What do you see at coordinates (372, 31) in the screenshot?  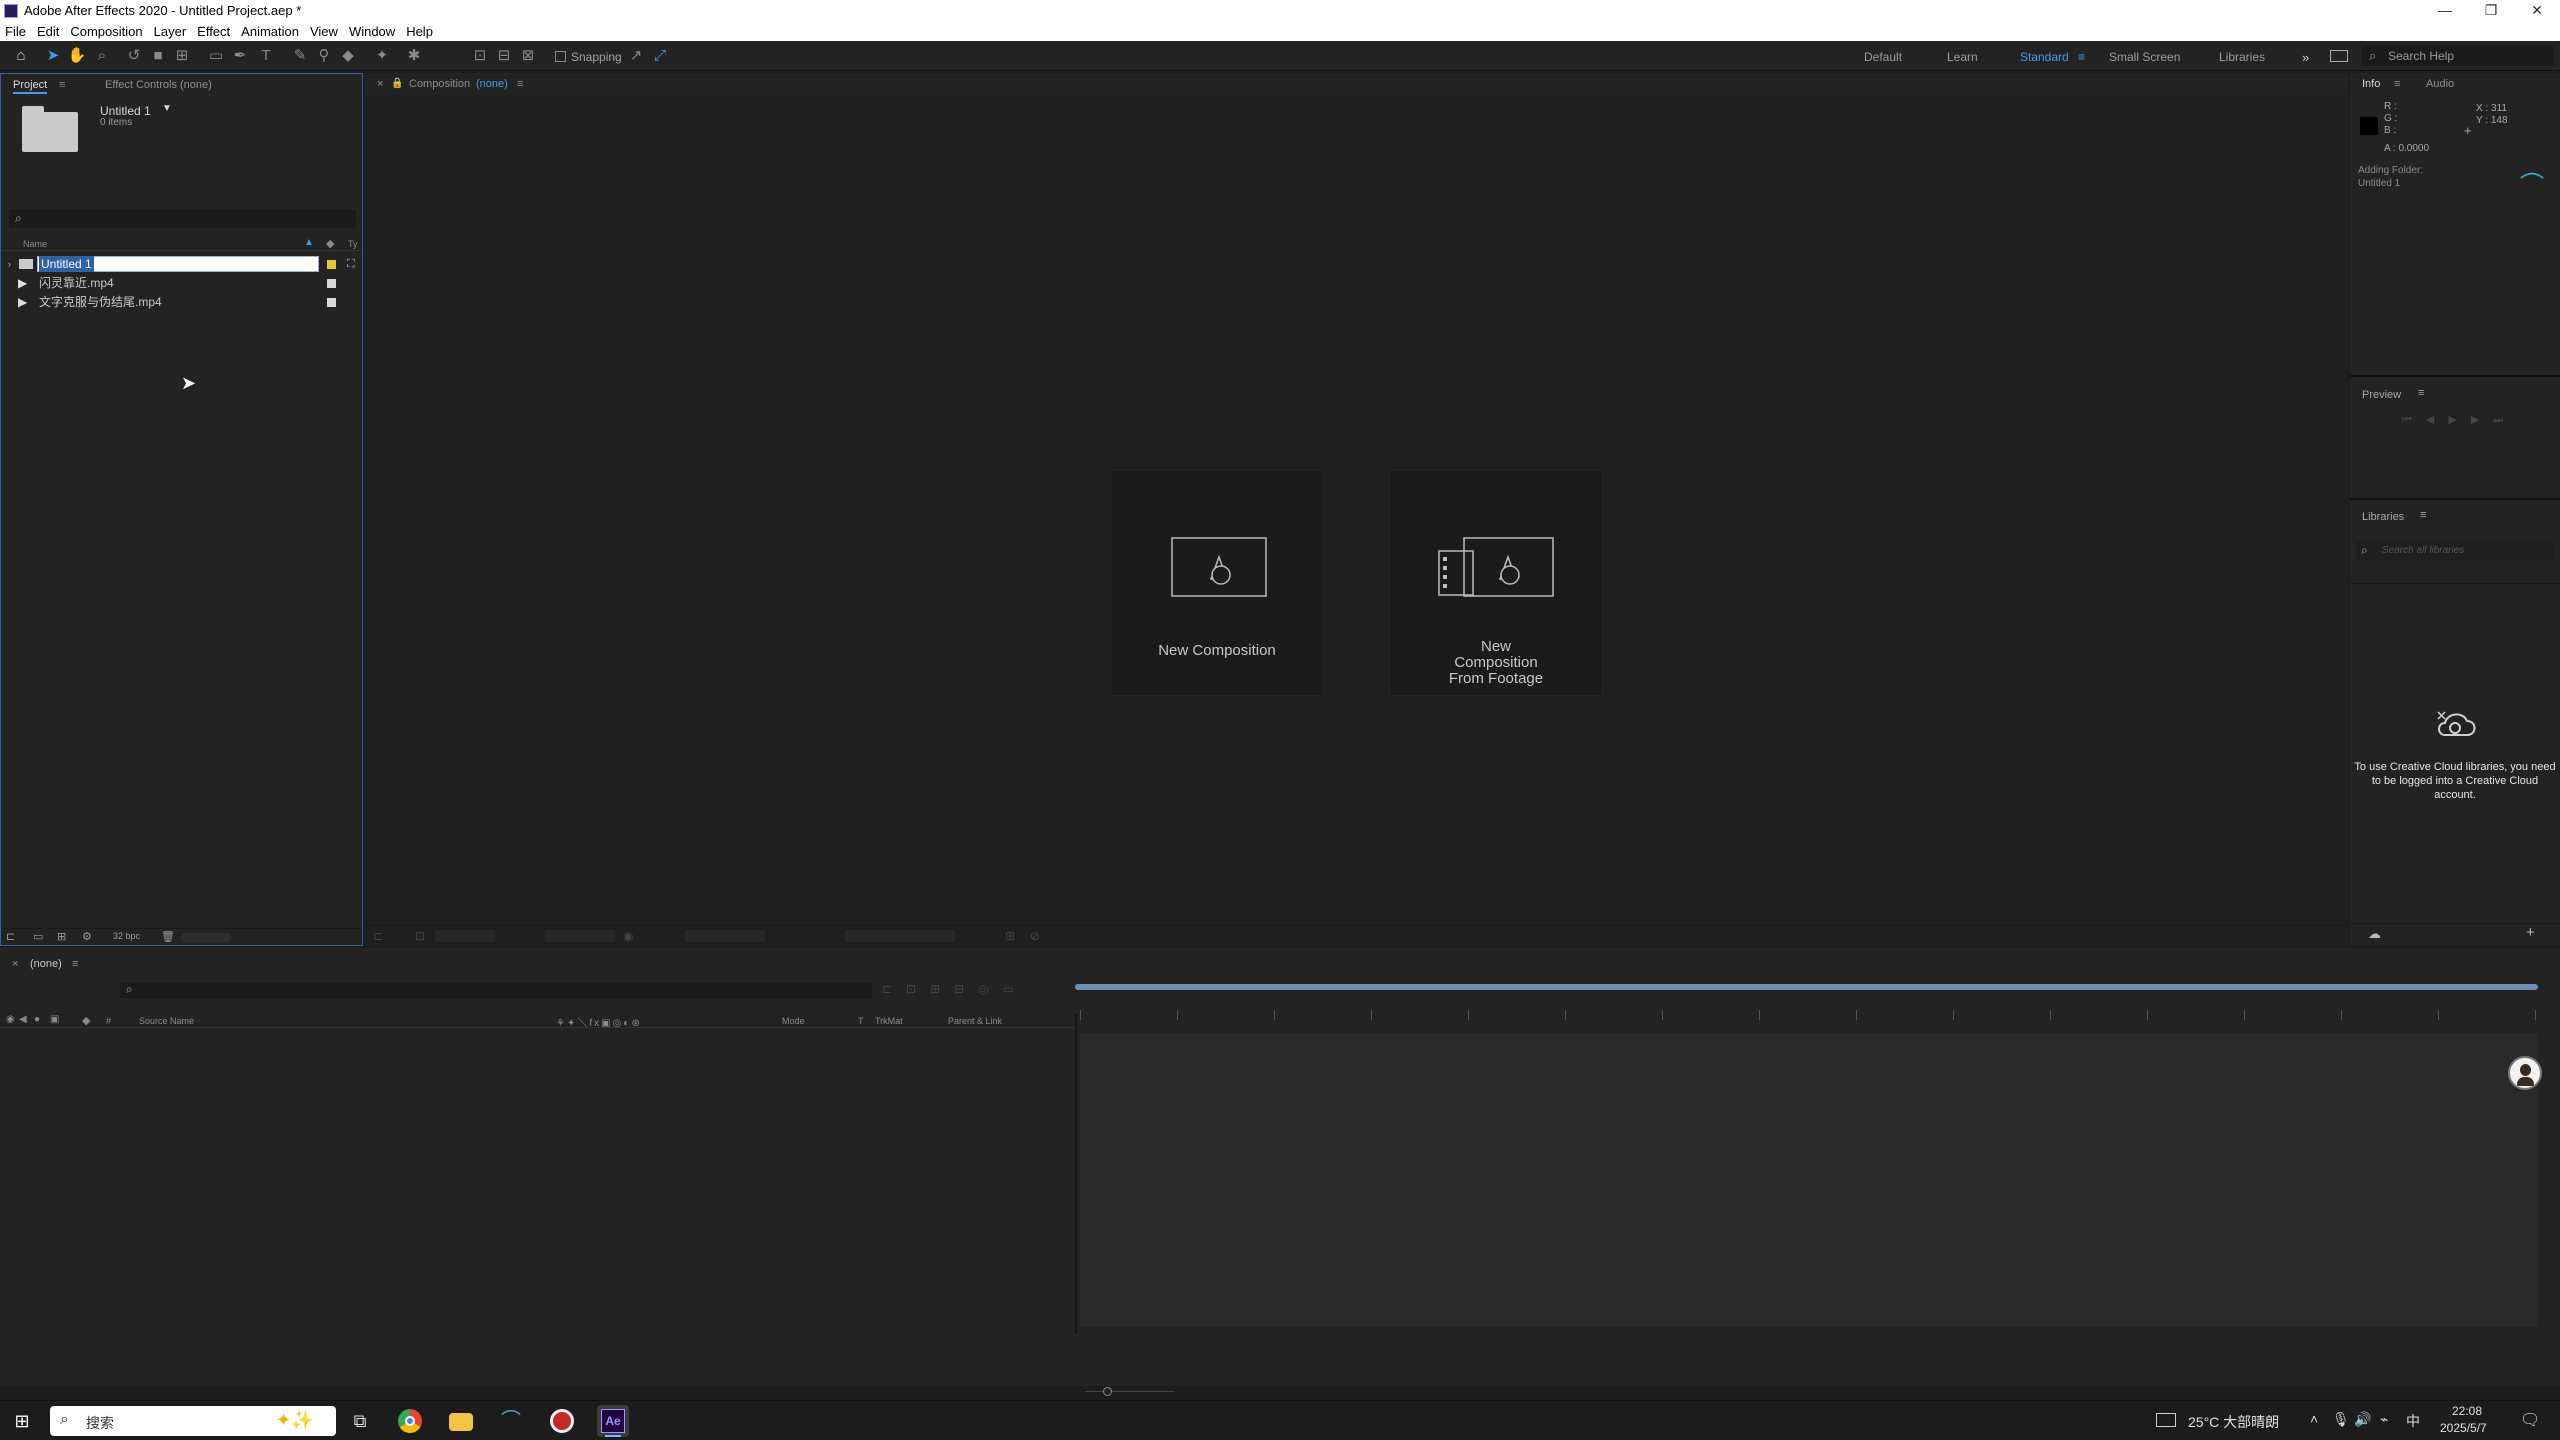 I see `menu-window: Window` at bounding box center [372, 31].